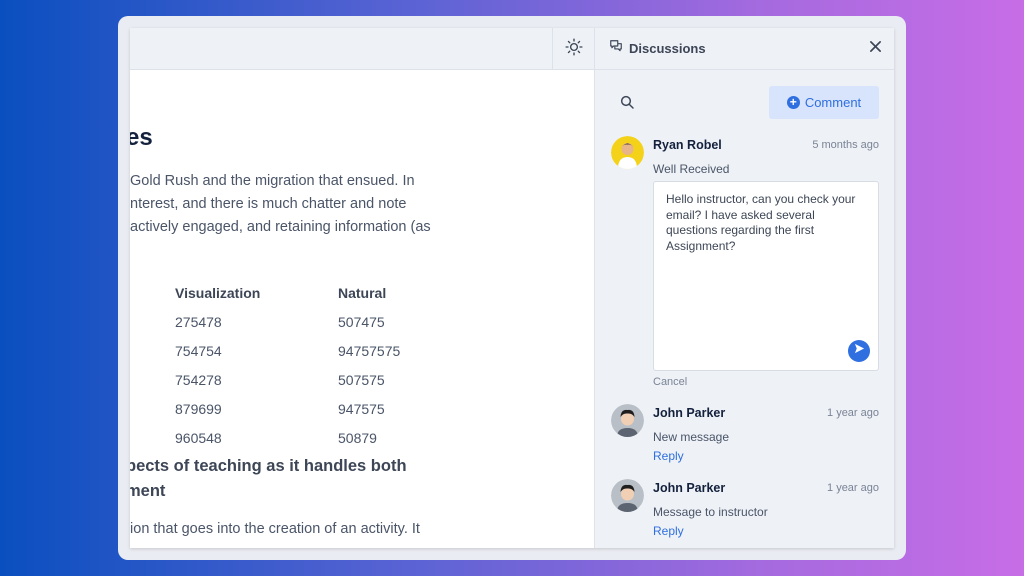 The height and width of the screenshot is (576, 1024). What do you see at coordinates (362, 293) in the screenshot?
I see `column-header: Natural` at bounding box center [362, 293].